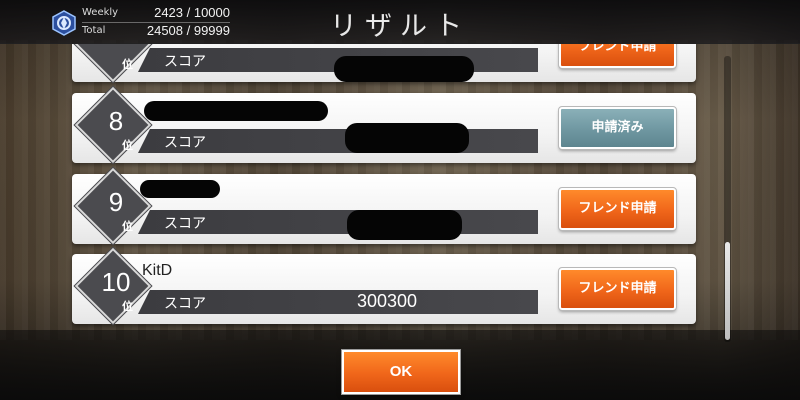 The width and height of the screenshot is (800, 400). What do you see at coordinates (727, 291) in the screenshot?
I see `scrollbar-thumb` at bounding box center [727, 291].